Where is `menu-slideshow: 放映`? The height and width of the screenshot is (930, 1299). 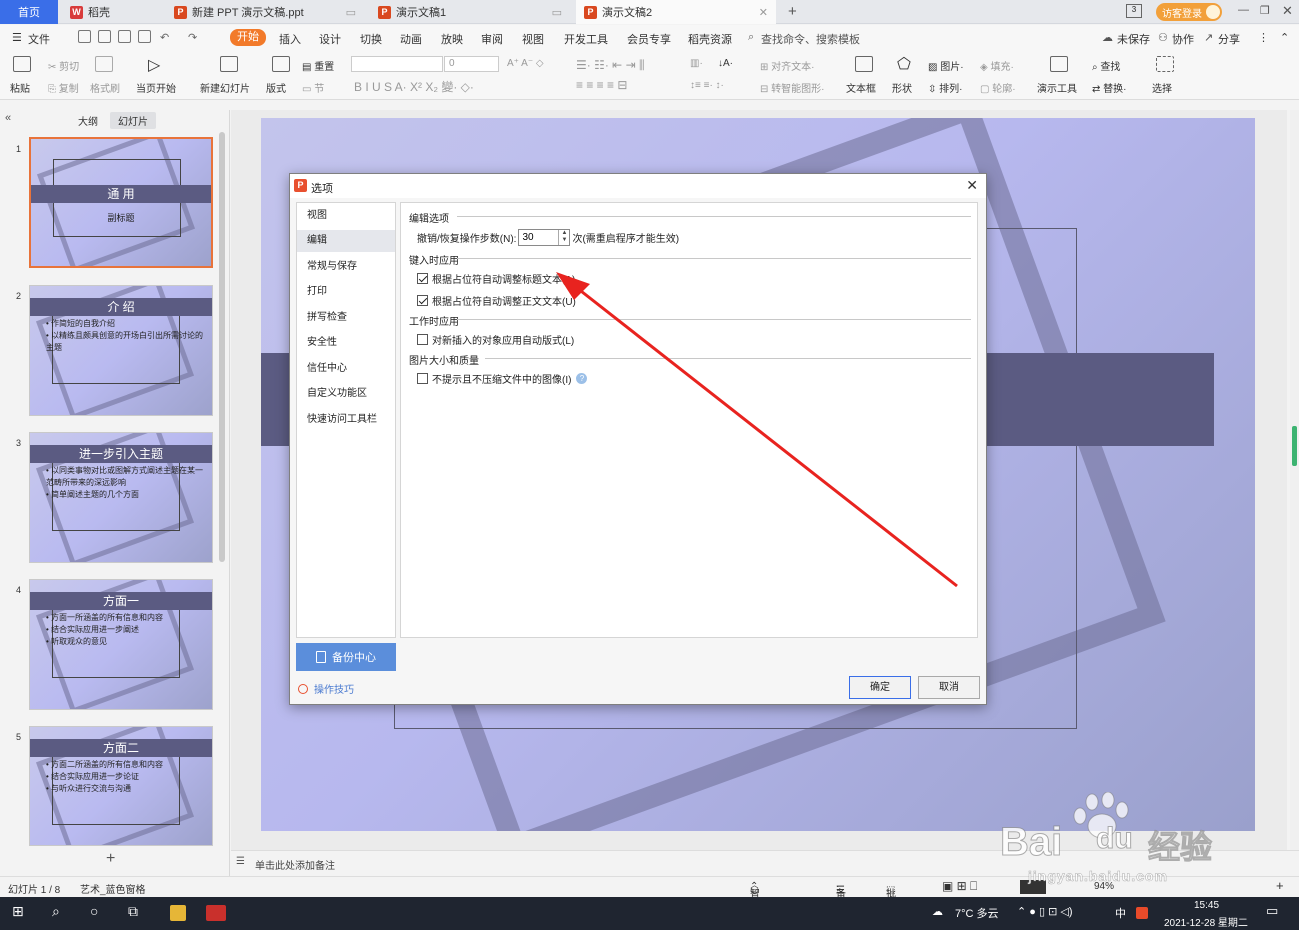 menu-slideshow: 放映 is located at coordinates (452, 39).